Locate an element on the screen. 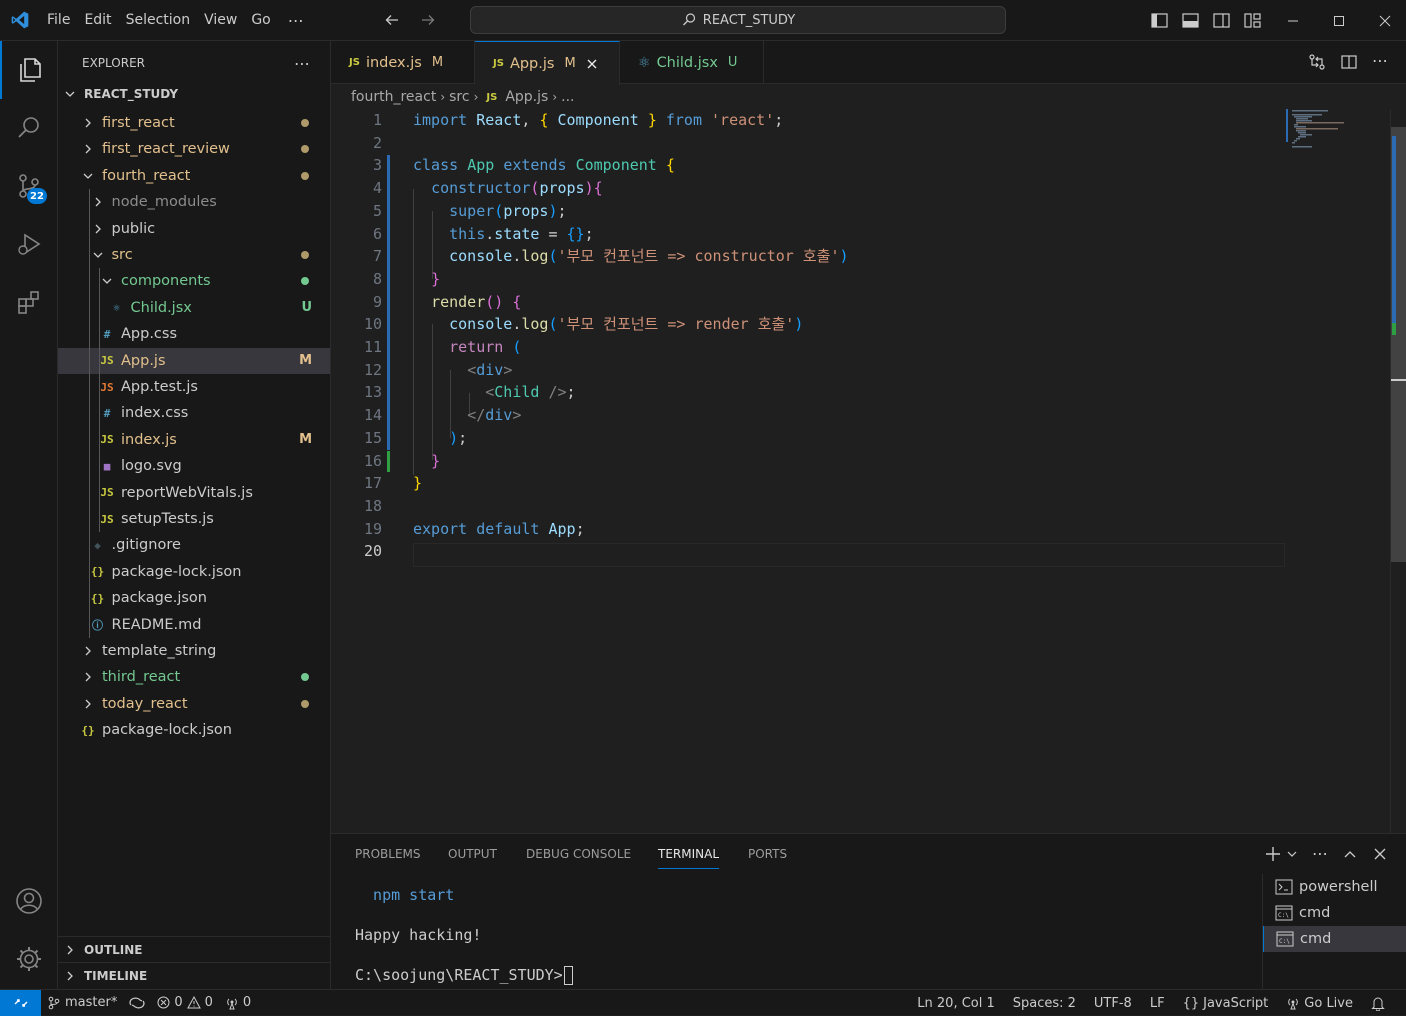 This screenshot has height=1016, width=1406. eol-status: LF is located at coordinates (1157, 1003).